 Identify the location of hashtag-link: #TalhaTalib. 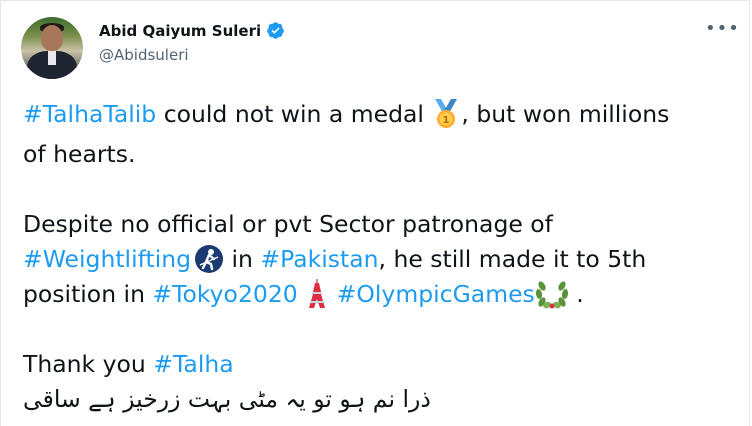
(89, 114).